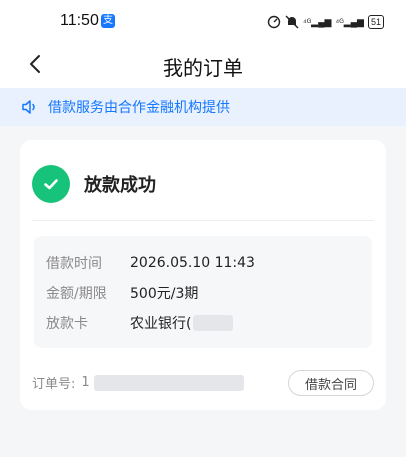 This screenshot has height=457, width=406. Describe the element at coordinates (203, 22) in the screenshot. I see `status-bar: 11:50 支 ⁴ᴳ▂▄▆ ⁴ᴳ▂▄▆ 51` at that location.